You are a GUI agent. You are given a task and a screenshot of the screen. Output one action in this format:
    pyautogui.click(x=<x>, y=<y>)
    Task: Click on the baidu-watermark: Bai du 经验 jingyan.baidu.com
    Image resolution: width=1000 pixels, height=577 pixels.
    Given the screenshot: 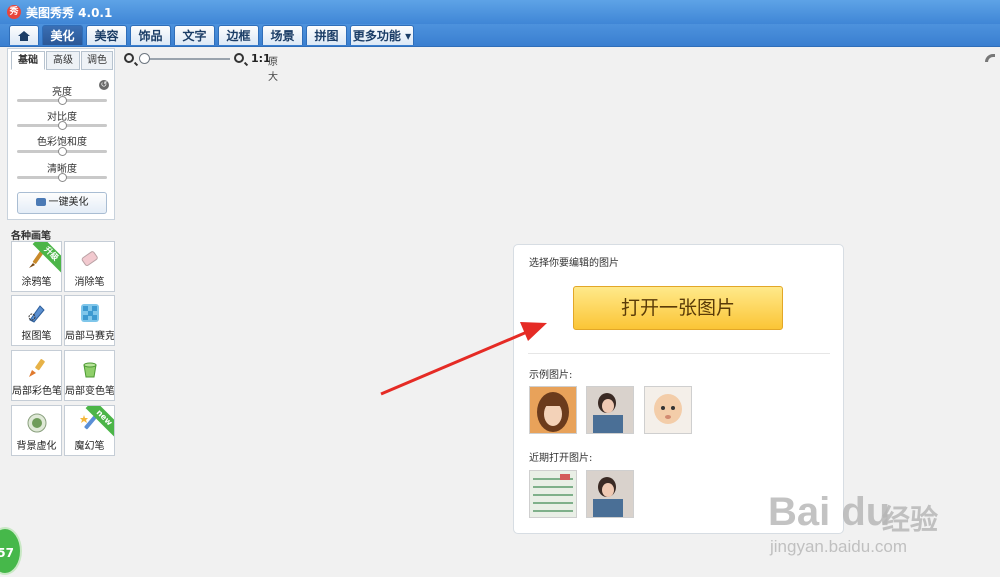 What is the action you would take?
    pyautogui.click(x=880, y=528)
    